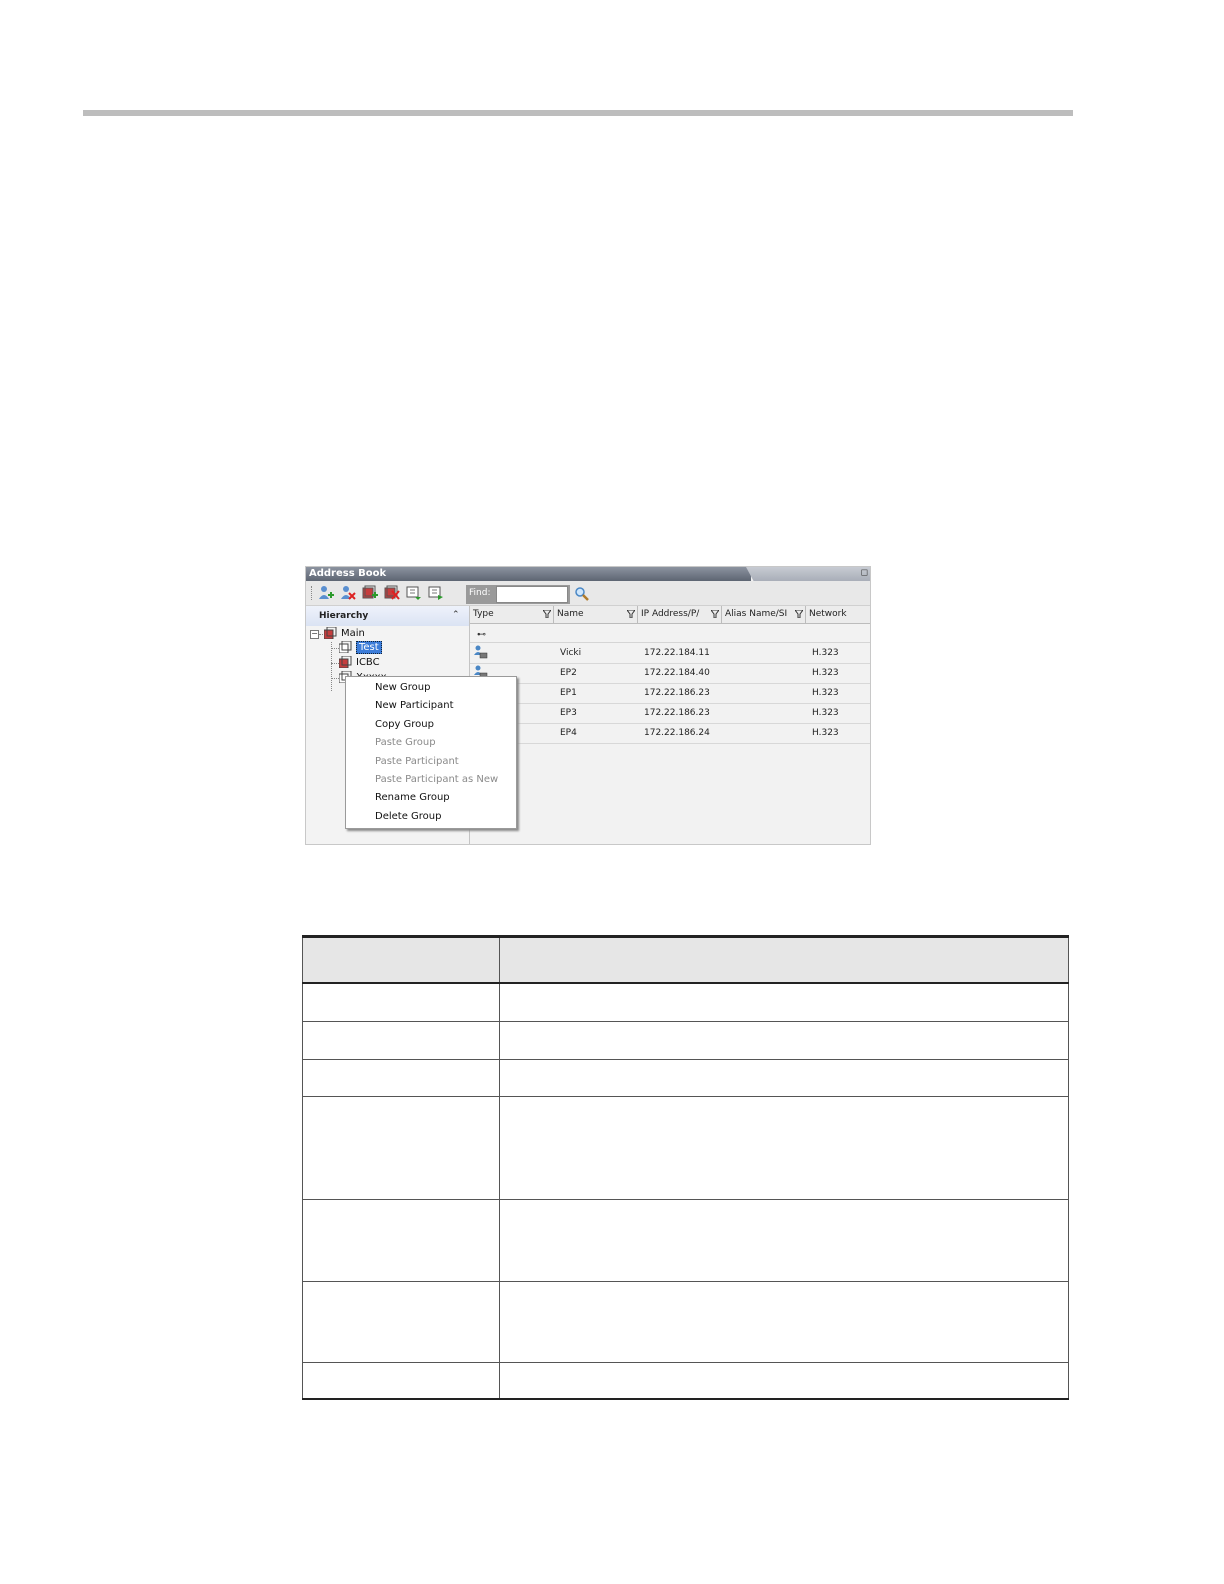 The height and width of the screenshot is (1584, 1224). Describe the element at coordinates (314, 634) in the screenshot. I see `collapse-main-icon: −` at that location.